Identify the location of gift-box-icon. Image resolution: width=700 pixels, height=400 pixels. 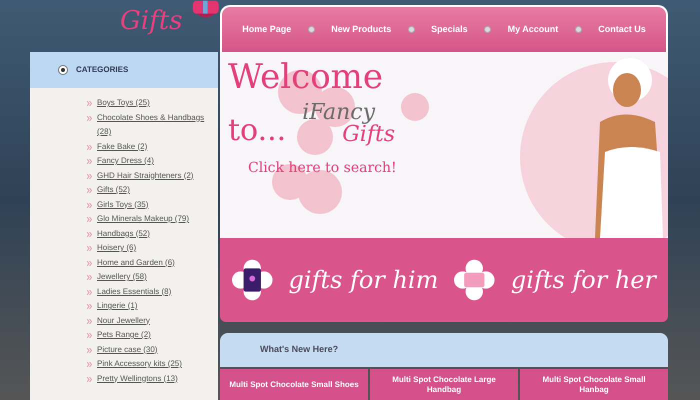
(205, 10).